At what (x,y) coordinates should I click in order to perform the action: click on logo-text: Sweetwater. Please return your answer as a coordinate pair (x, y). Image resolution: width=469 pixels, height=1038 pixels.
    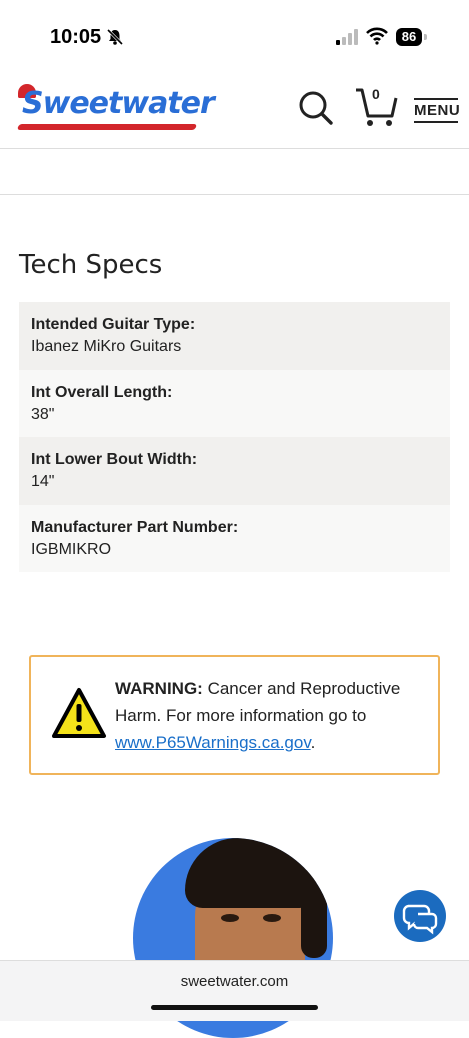
    Looking at the image, I should click on (118, 103).